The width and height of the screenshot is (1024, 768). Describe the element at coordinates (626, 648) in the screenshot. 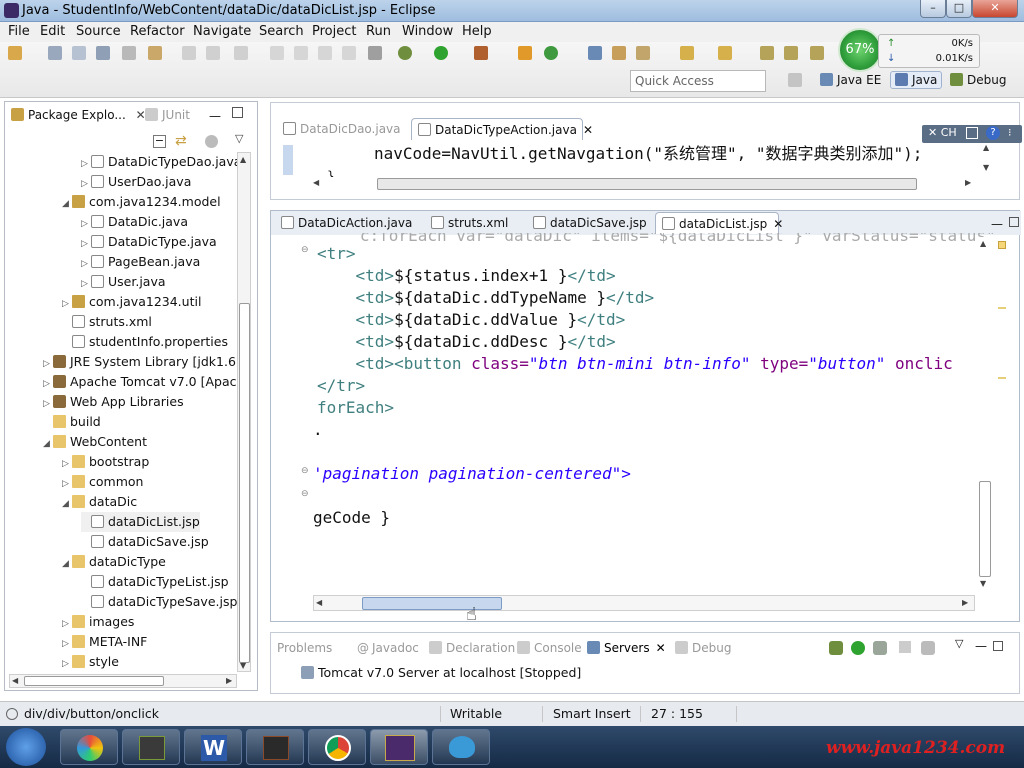

I see `tab-servers: Servers ✕` at that location.